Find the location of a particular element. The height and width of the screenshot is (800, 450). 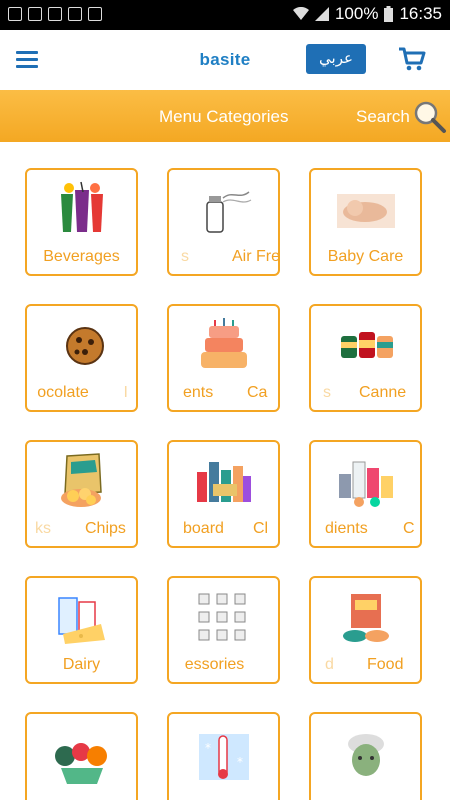

chips-icon is located at coordinates (81, 480).